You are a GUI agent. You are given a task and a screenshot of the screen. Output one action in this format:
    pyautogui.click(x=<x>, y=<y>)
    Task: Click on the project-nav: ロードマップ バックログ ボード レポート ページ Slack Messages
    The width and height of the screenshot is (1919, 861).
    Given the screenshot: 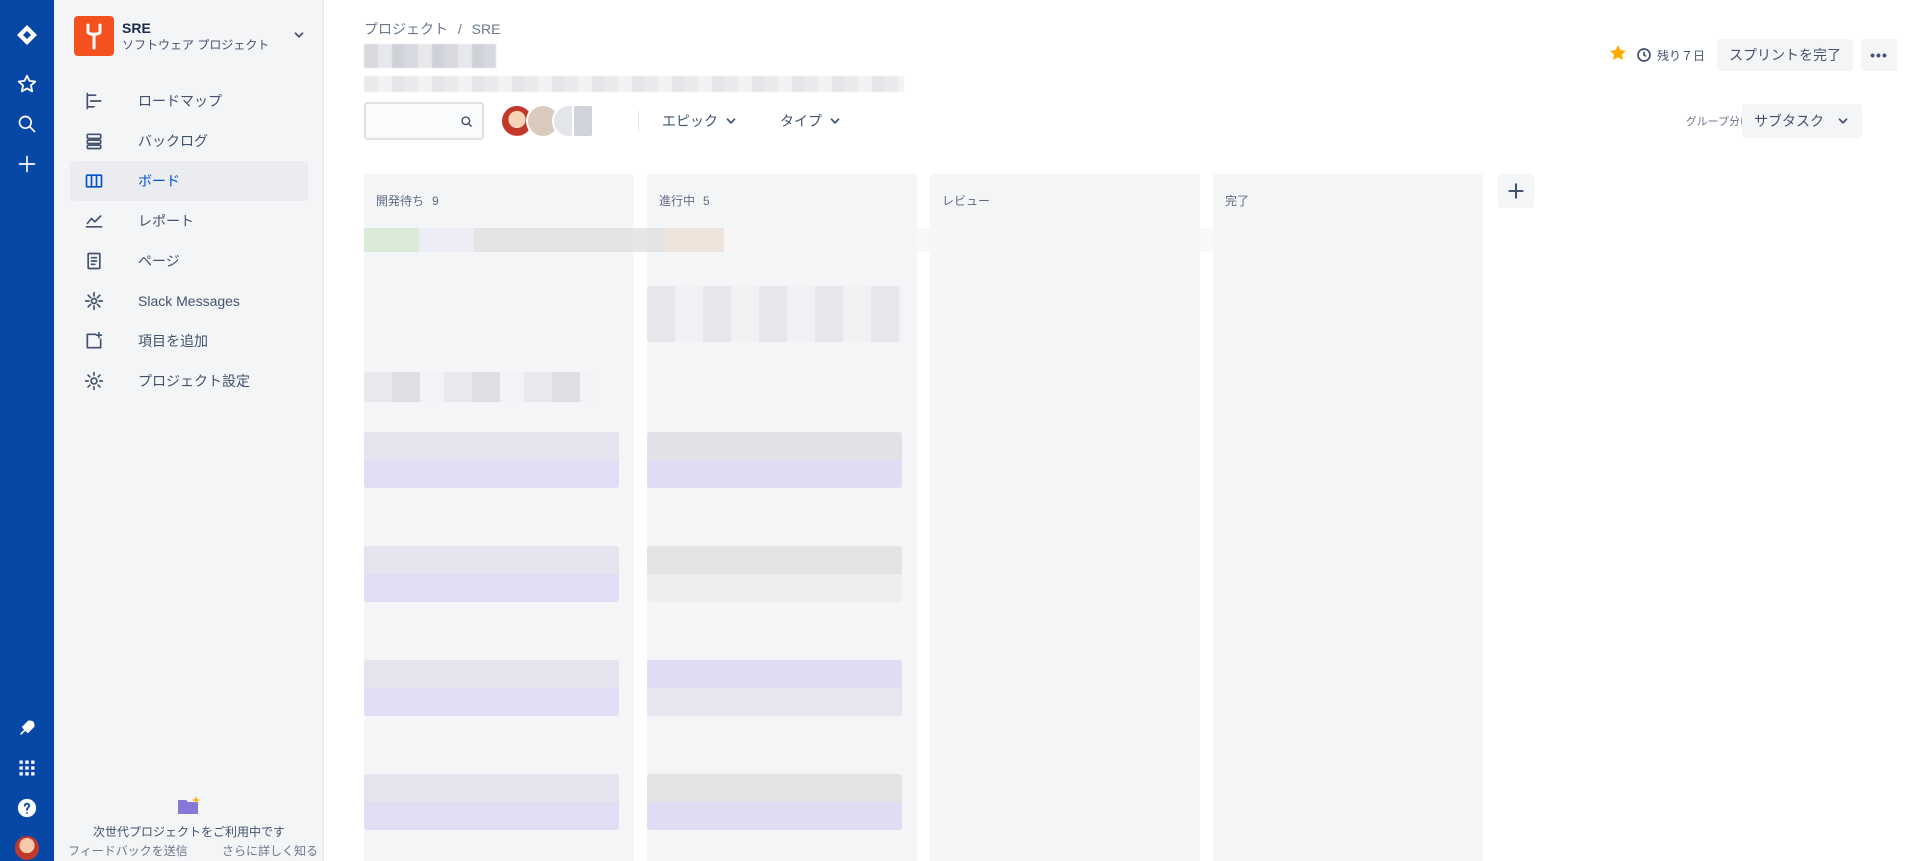 What is the action you would take?
    pyautogui.click(x=189, y=241)
    